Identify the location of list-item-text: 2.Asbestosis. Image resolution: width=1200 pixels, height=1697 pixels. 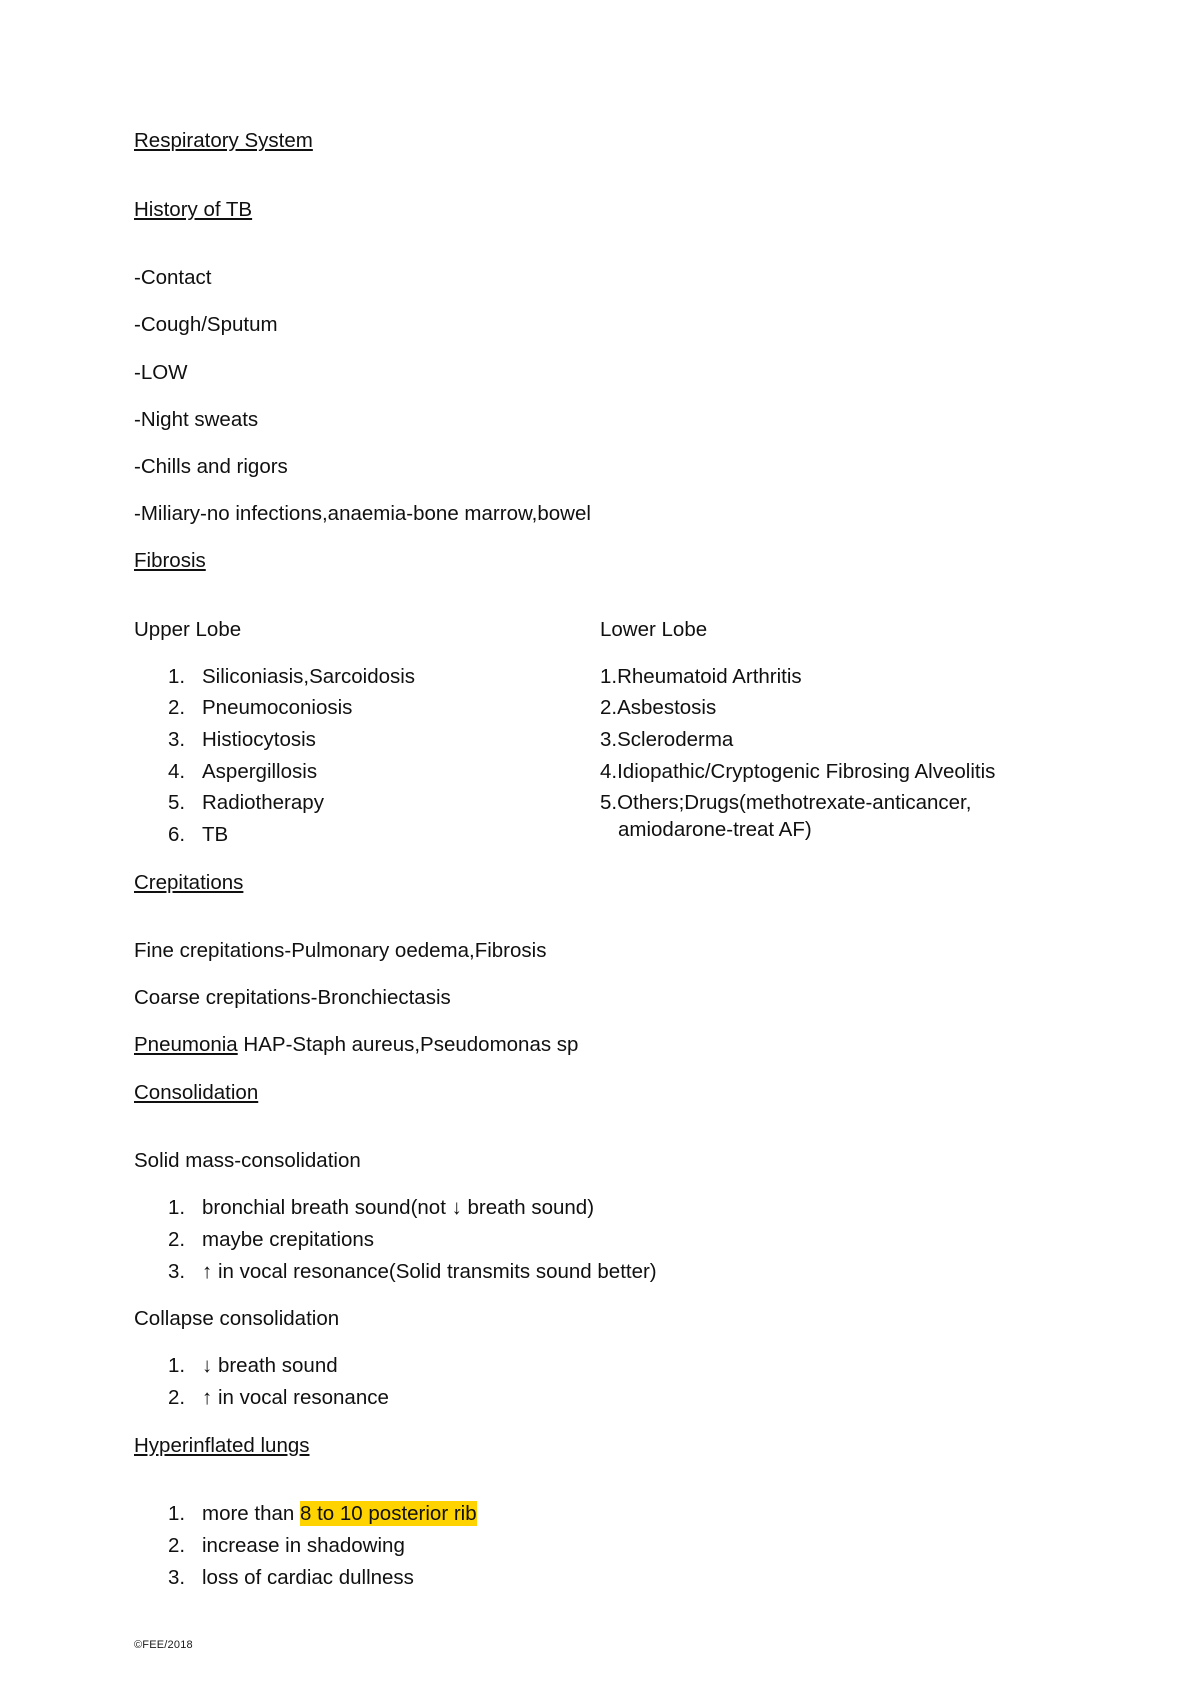
(658, 708).